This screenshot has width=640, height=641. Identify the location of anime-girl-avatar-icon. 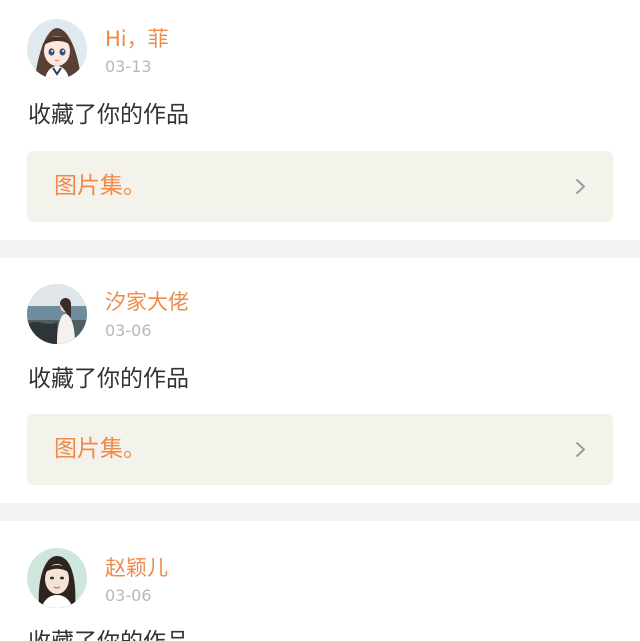
(57, 49).